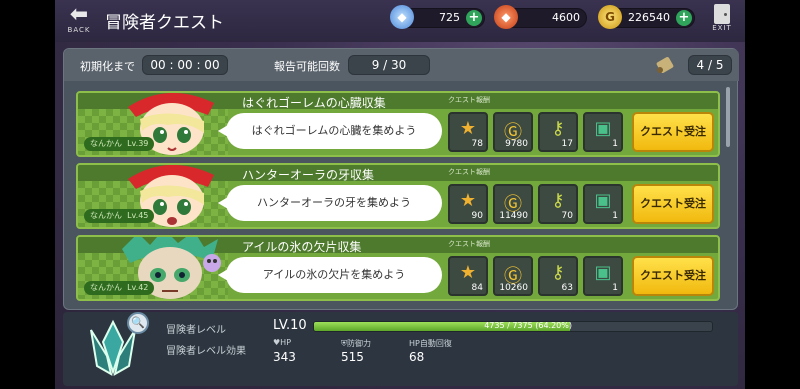 The image size is (800, 389). I want to click on reward-count: 90, so click(477, 216).